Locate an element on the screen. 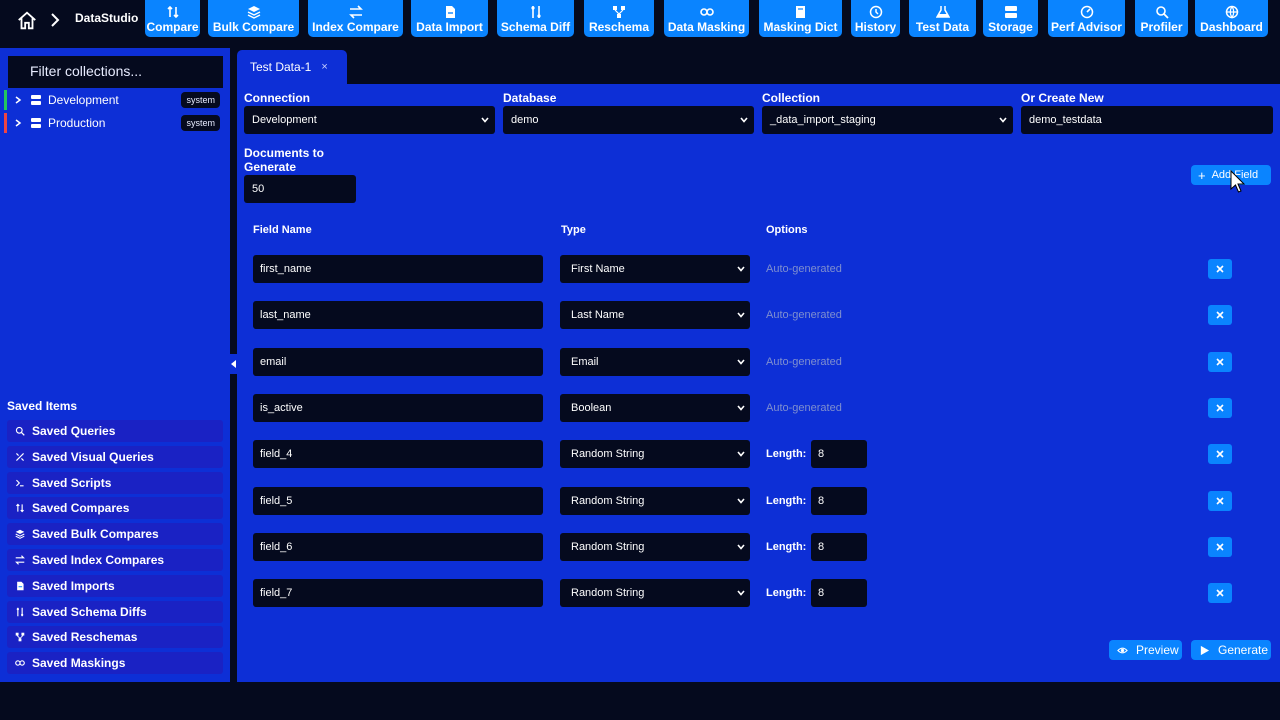  preview-button: Preview is located at coordinates (1145, 650).